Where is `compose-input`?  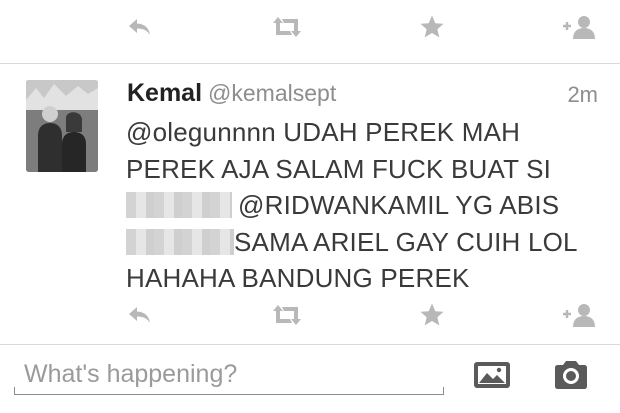
compose-input is located at coordinates (229, 374).